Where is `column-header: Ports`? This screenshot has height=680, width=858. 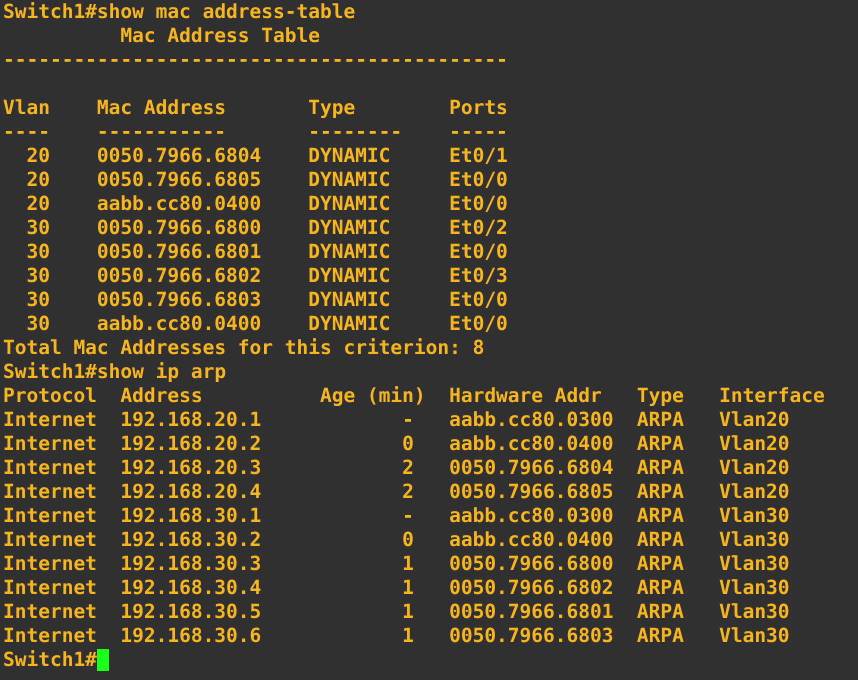 column-header: Ports is located at coordinates (478, 108).